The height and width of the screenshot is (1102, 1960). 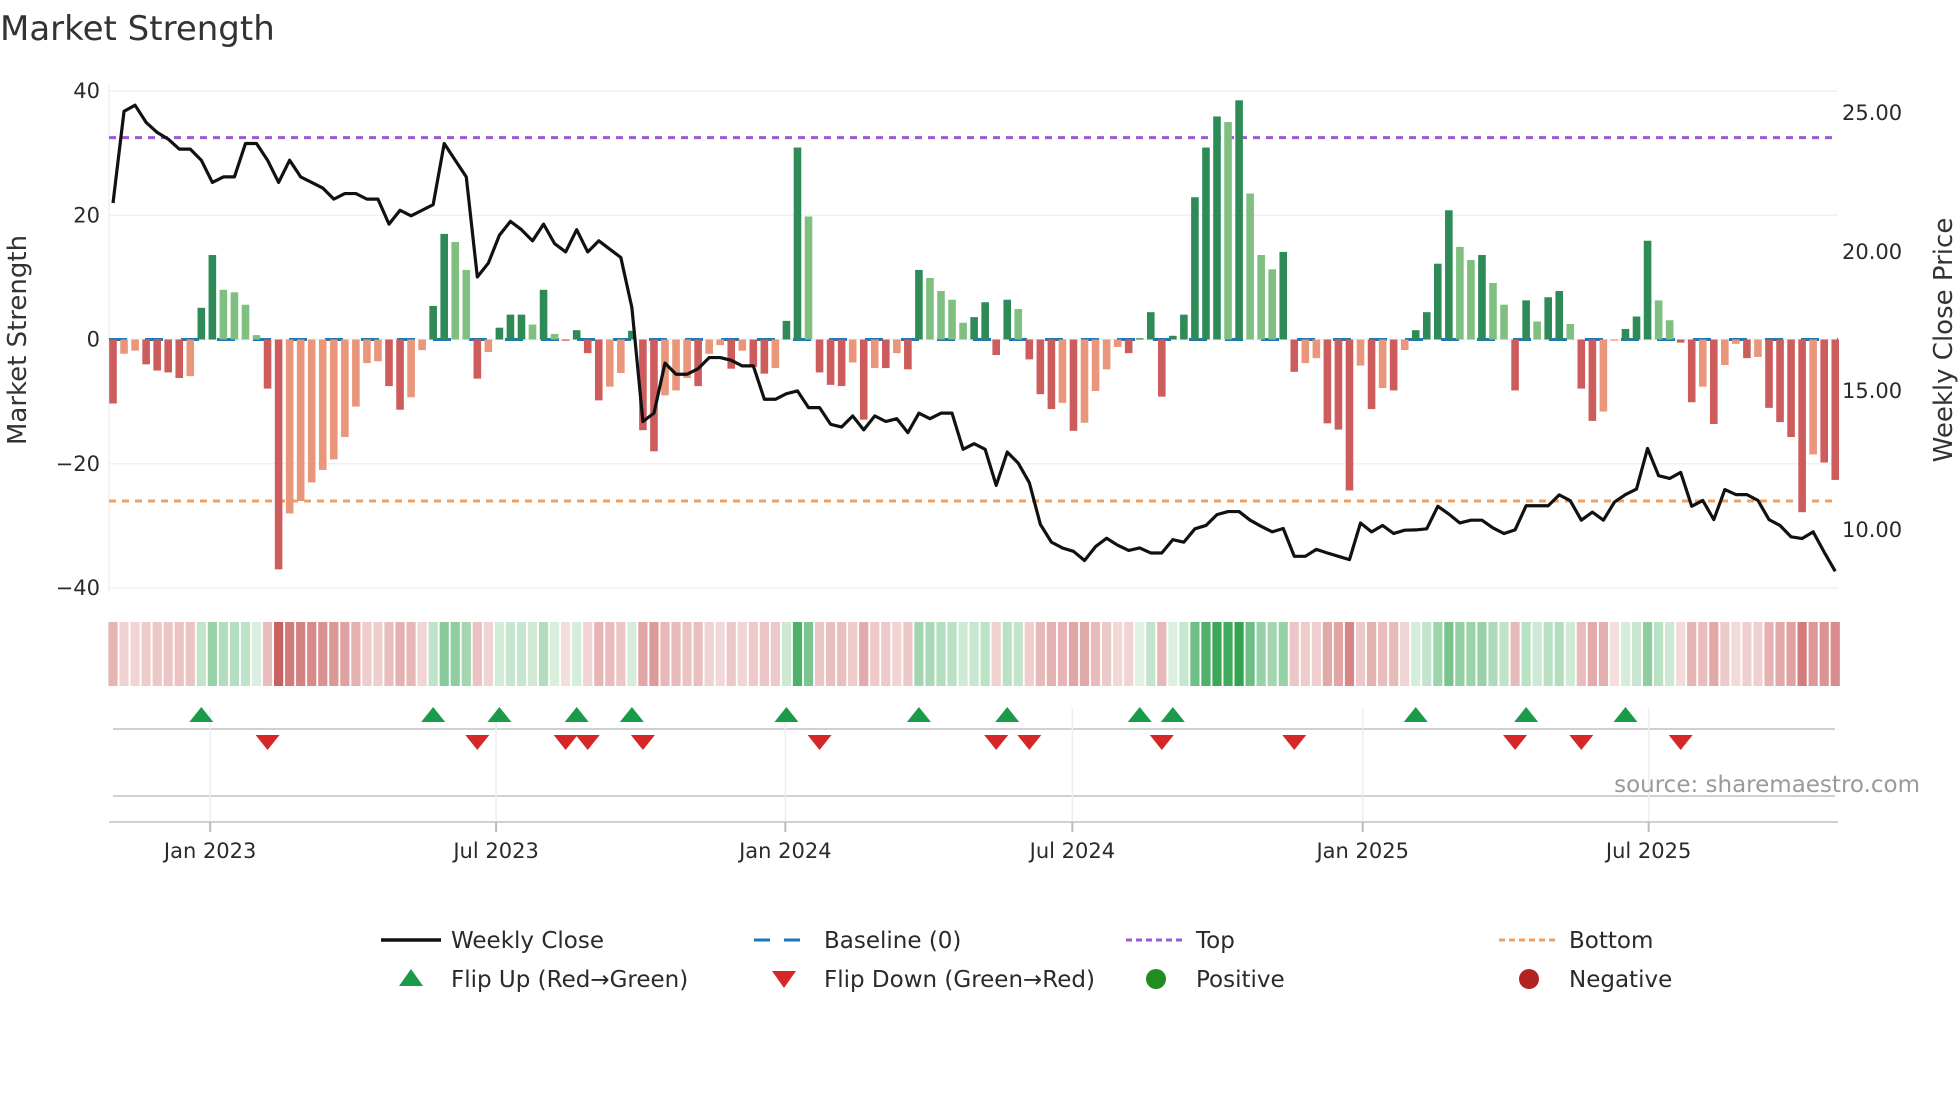 I want to click on legend-label: Flip Up (Red→Green), so click(x=569, y=980).